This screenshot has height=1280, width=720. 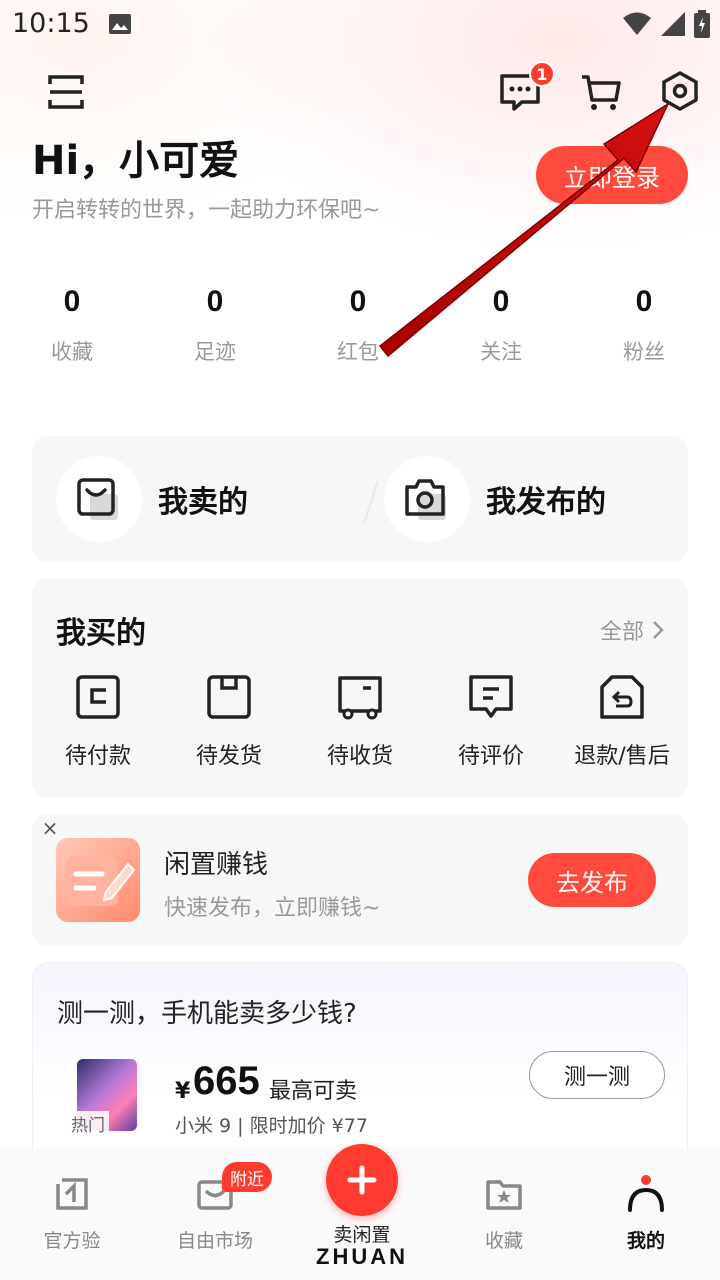 What do you see at coordinates (183, 1091) in the screenshot?
I see `price-currency: ¥` at bounding box center [183, 1091].